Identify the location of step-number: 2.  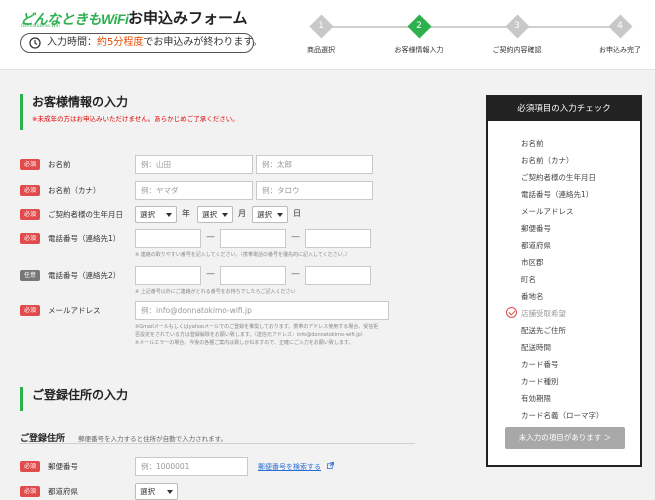
(419, 26).